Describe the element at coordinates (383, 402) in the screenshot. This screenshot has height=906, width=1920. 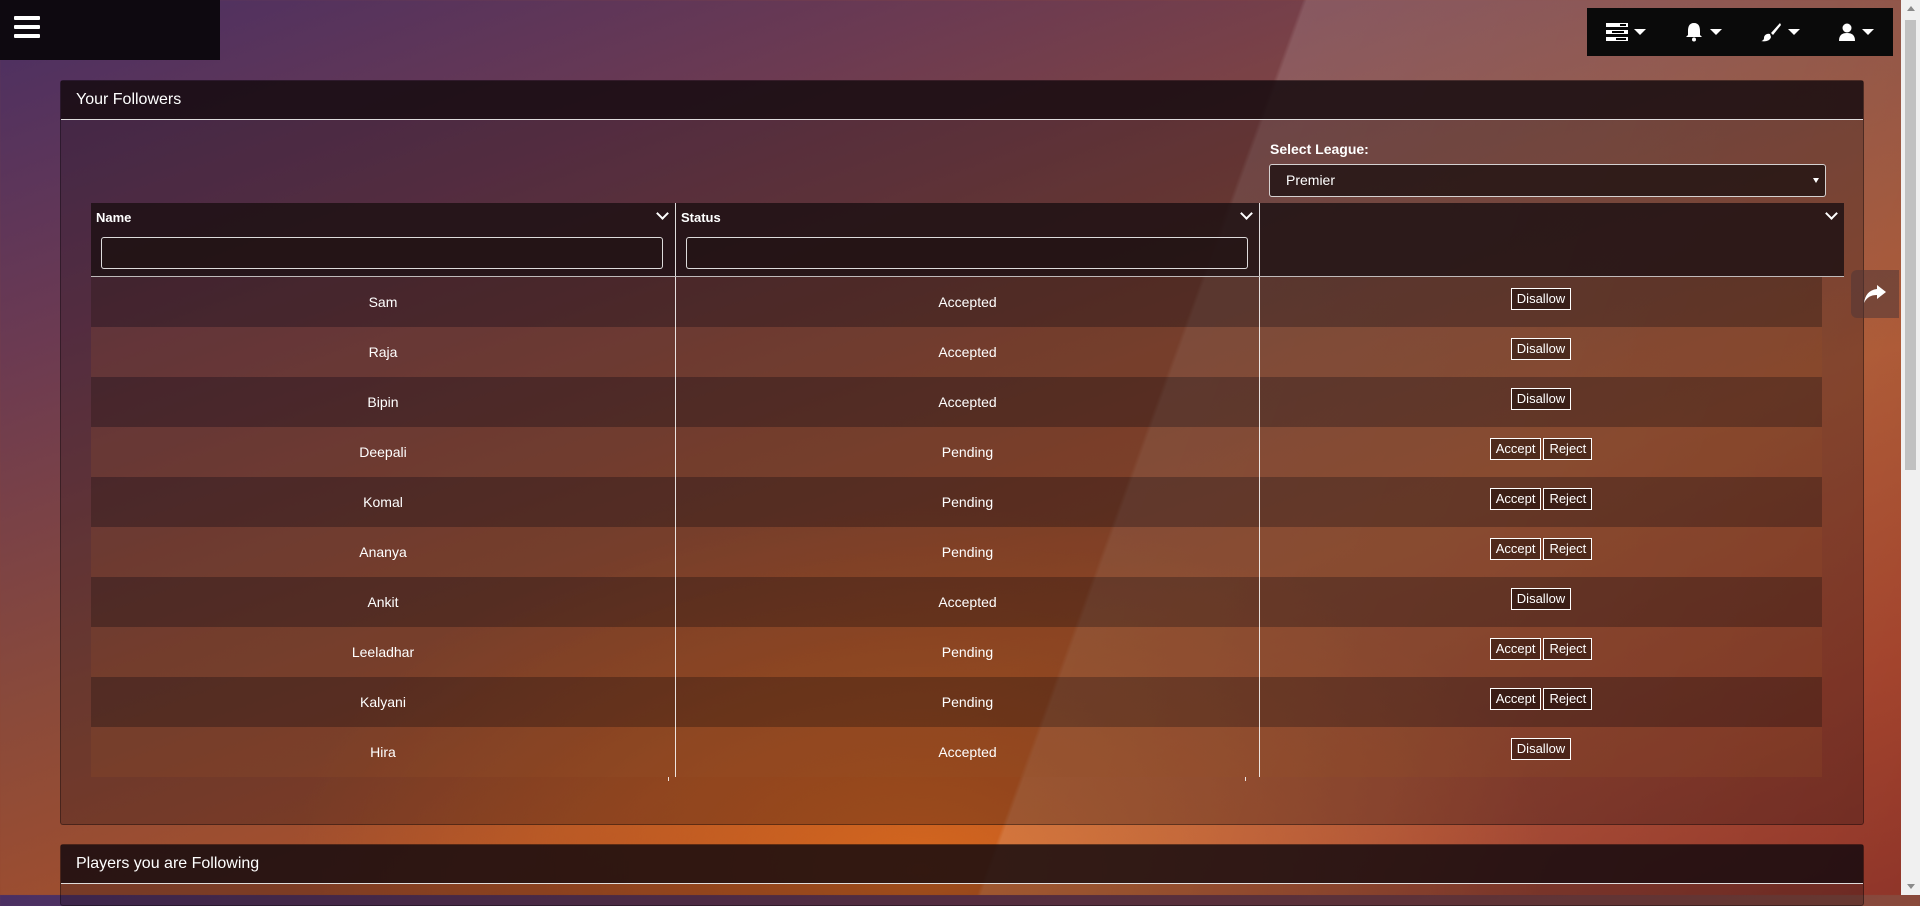
I see `name-cell: Bipin` at that location.